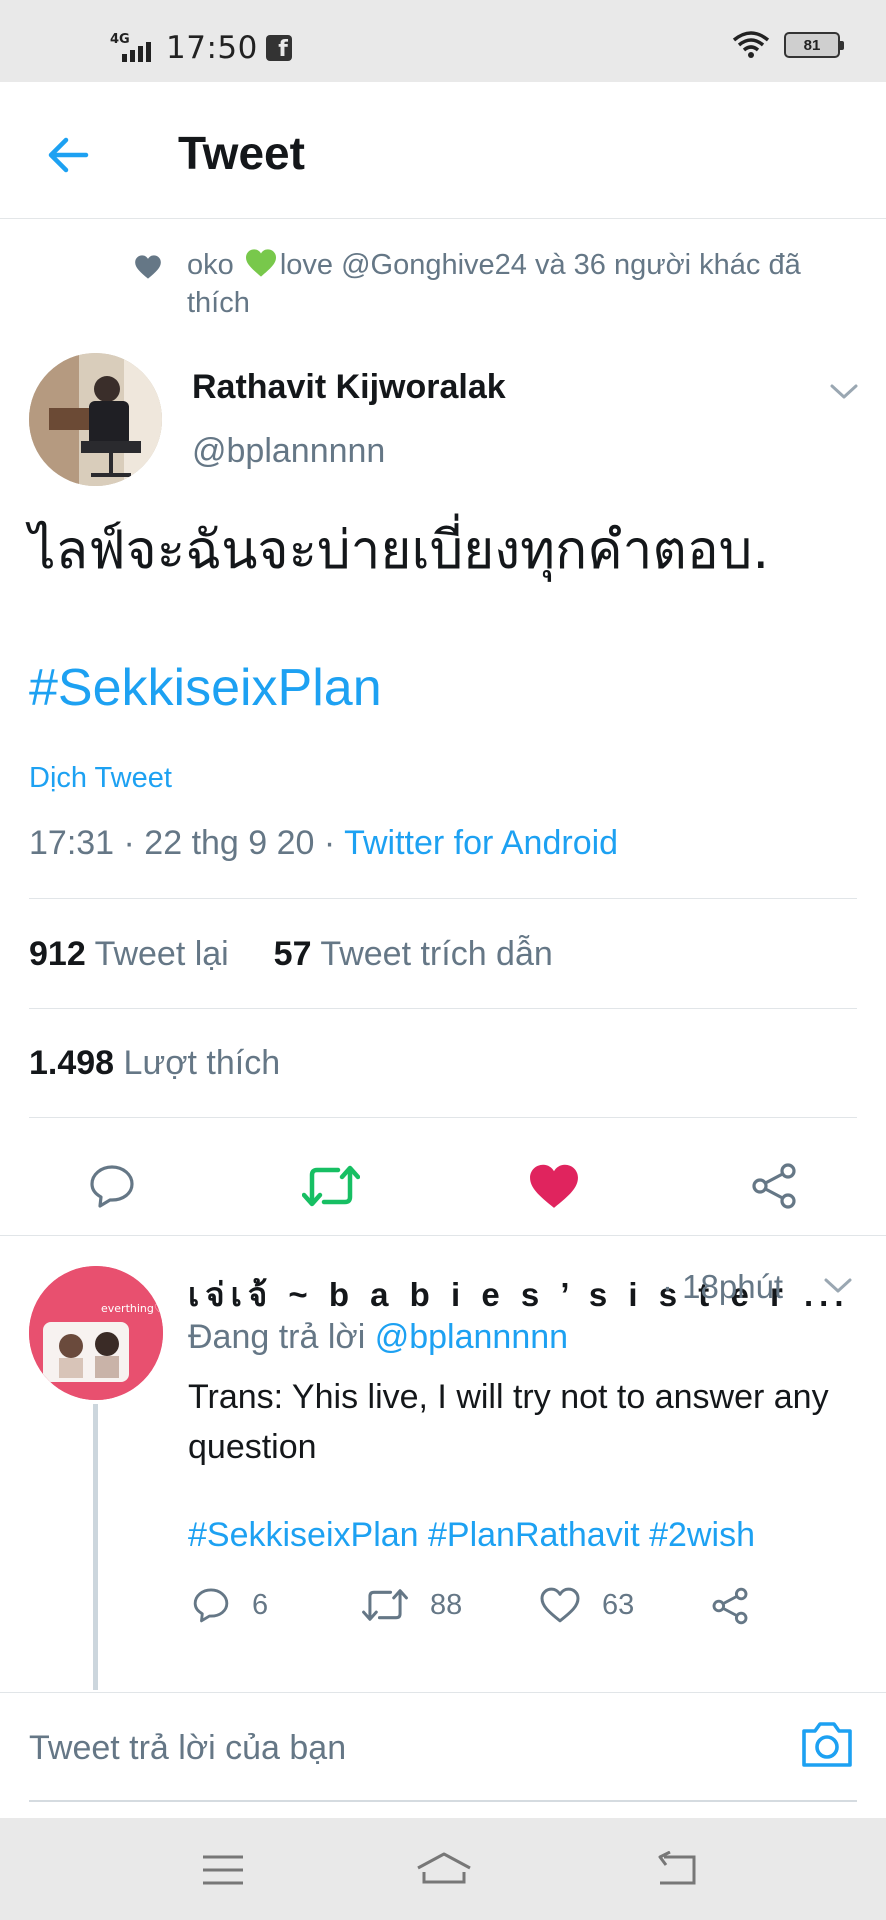 The width and height of the screenshot is (886, 1920). I want to click on reply-author-avatar: everthing♡y, so click(96, 1333).